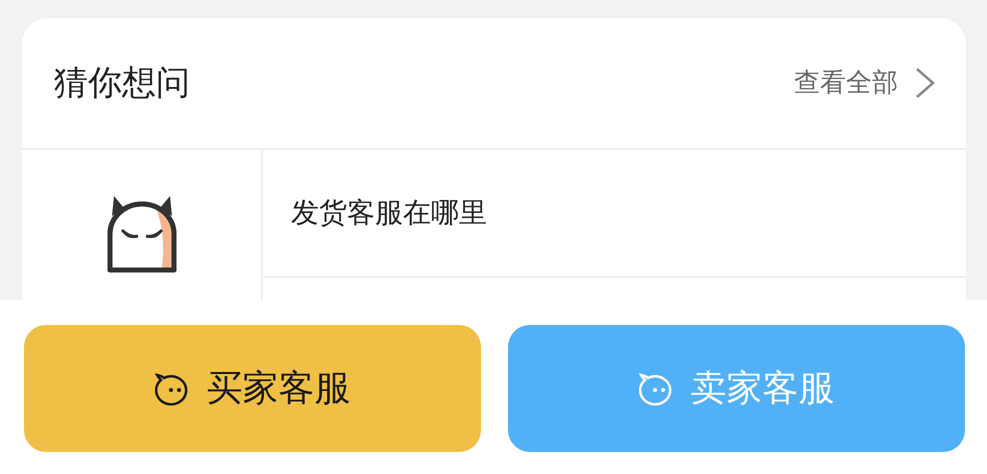 The image size is (987, 474). What do you see at coordinates (122, 83) in the screenshot?
I see `section-title: 猜你想问` at bounding box center [122, 83].